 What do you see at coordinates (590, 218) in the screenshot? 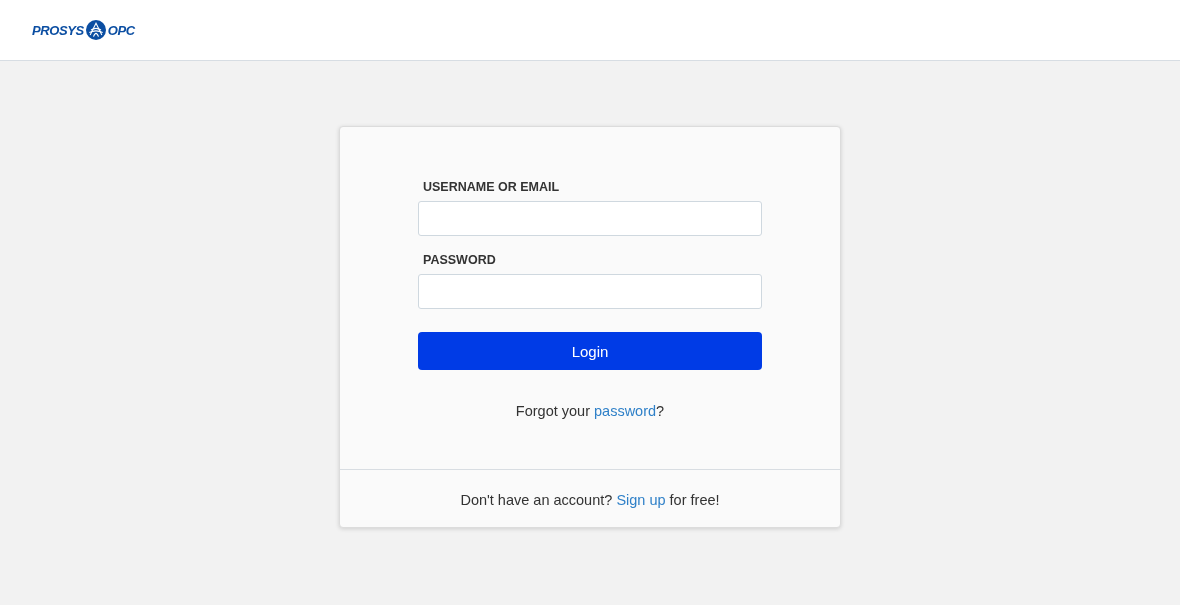
I see `username-field` at bounding box center [590, 218].